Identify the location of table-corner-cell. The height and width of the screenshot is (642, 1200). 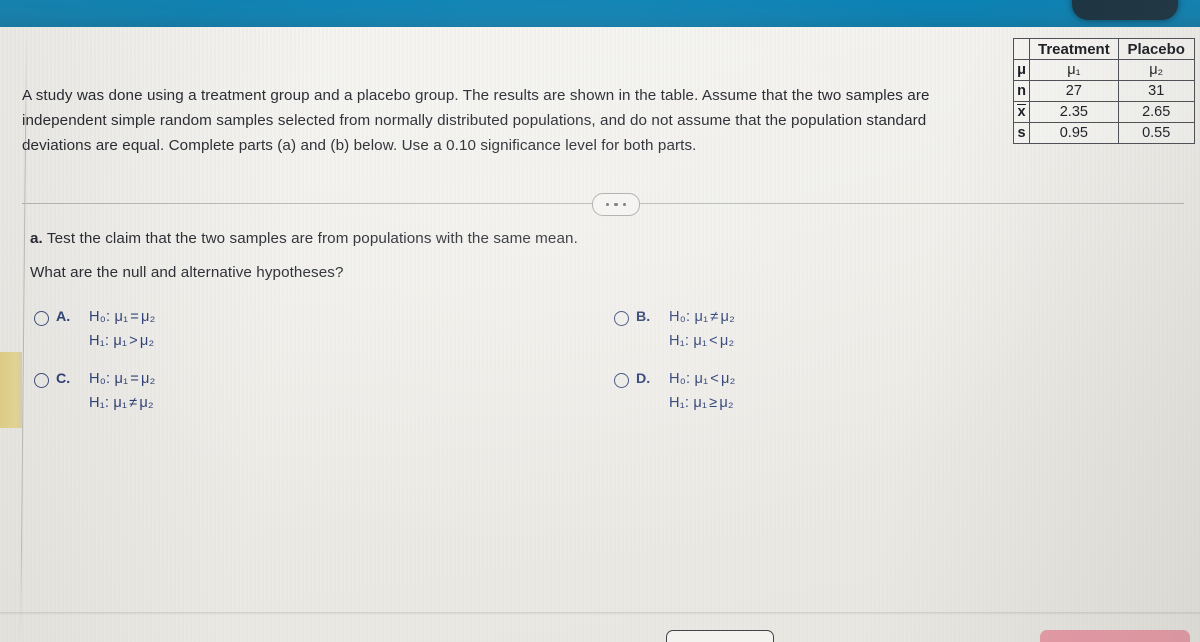
(1021, 49).